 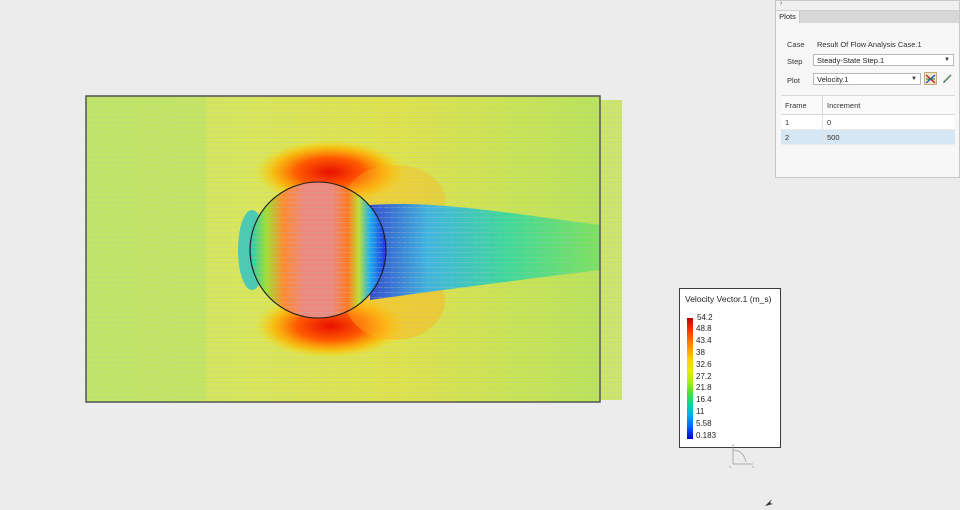 I want to click on step-dropdown: Steady-State Step.1 ▼, so click(x=883, y=60).